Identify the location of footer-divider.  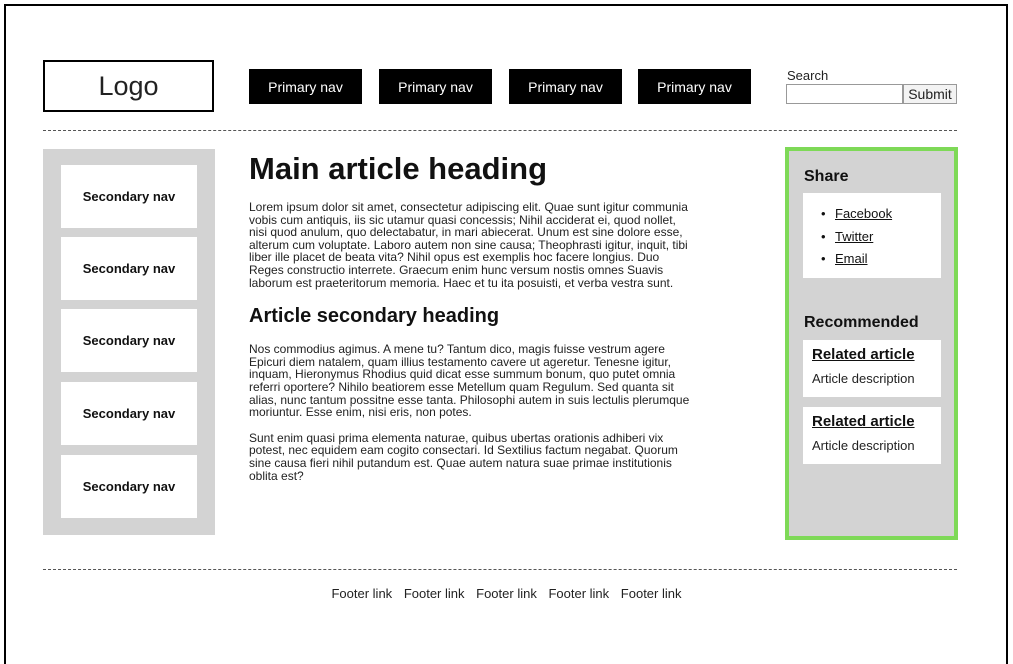
(500, 569).